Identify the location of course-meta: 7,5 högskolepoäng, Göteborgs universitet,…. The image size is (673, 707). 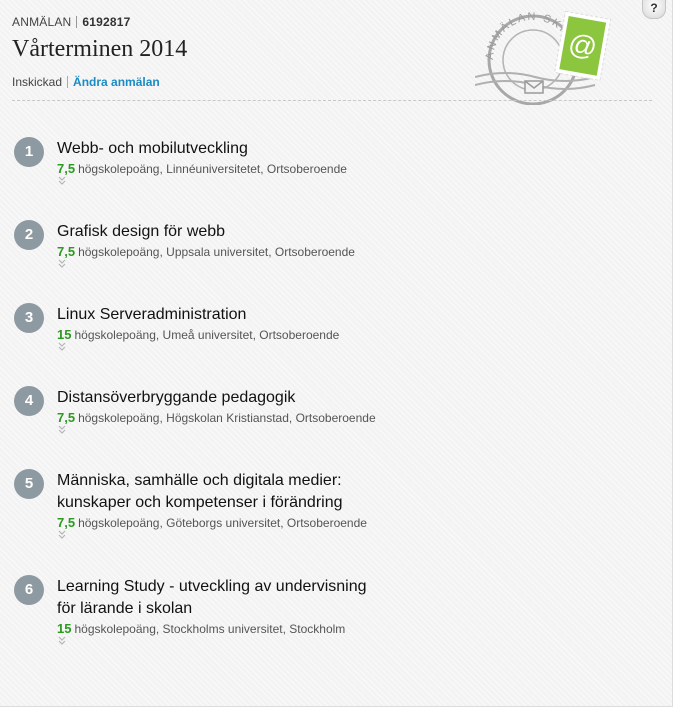
(212, 522).